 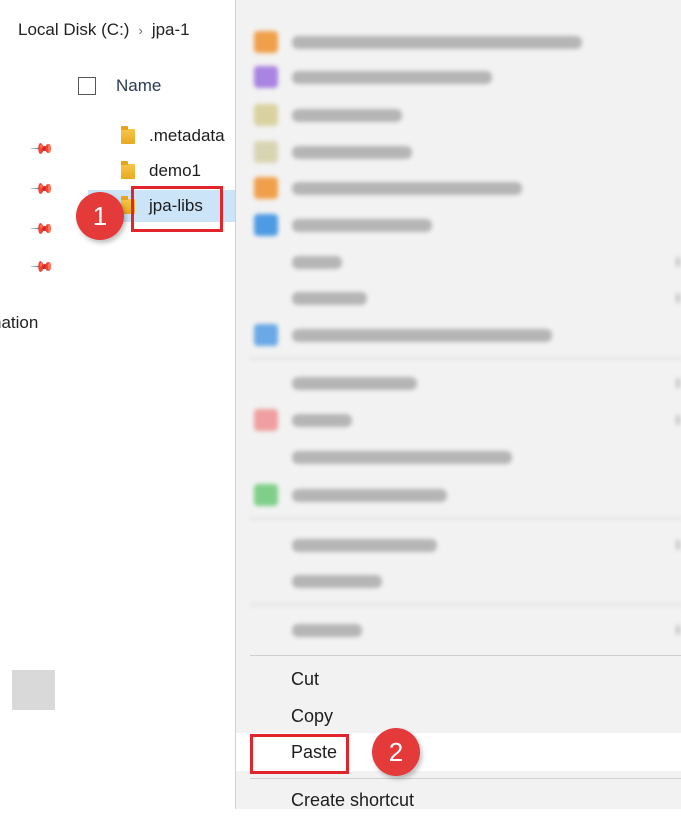 What do you see at coordinates (177, 209) in the screenshot?
I see `highlight-box-jpa-libs` at bounding box center [177, 209].